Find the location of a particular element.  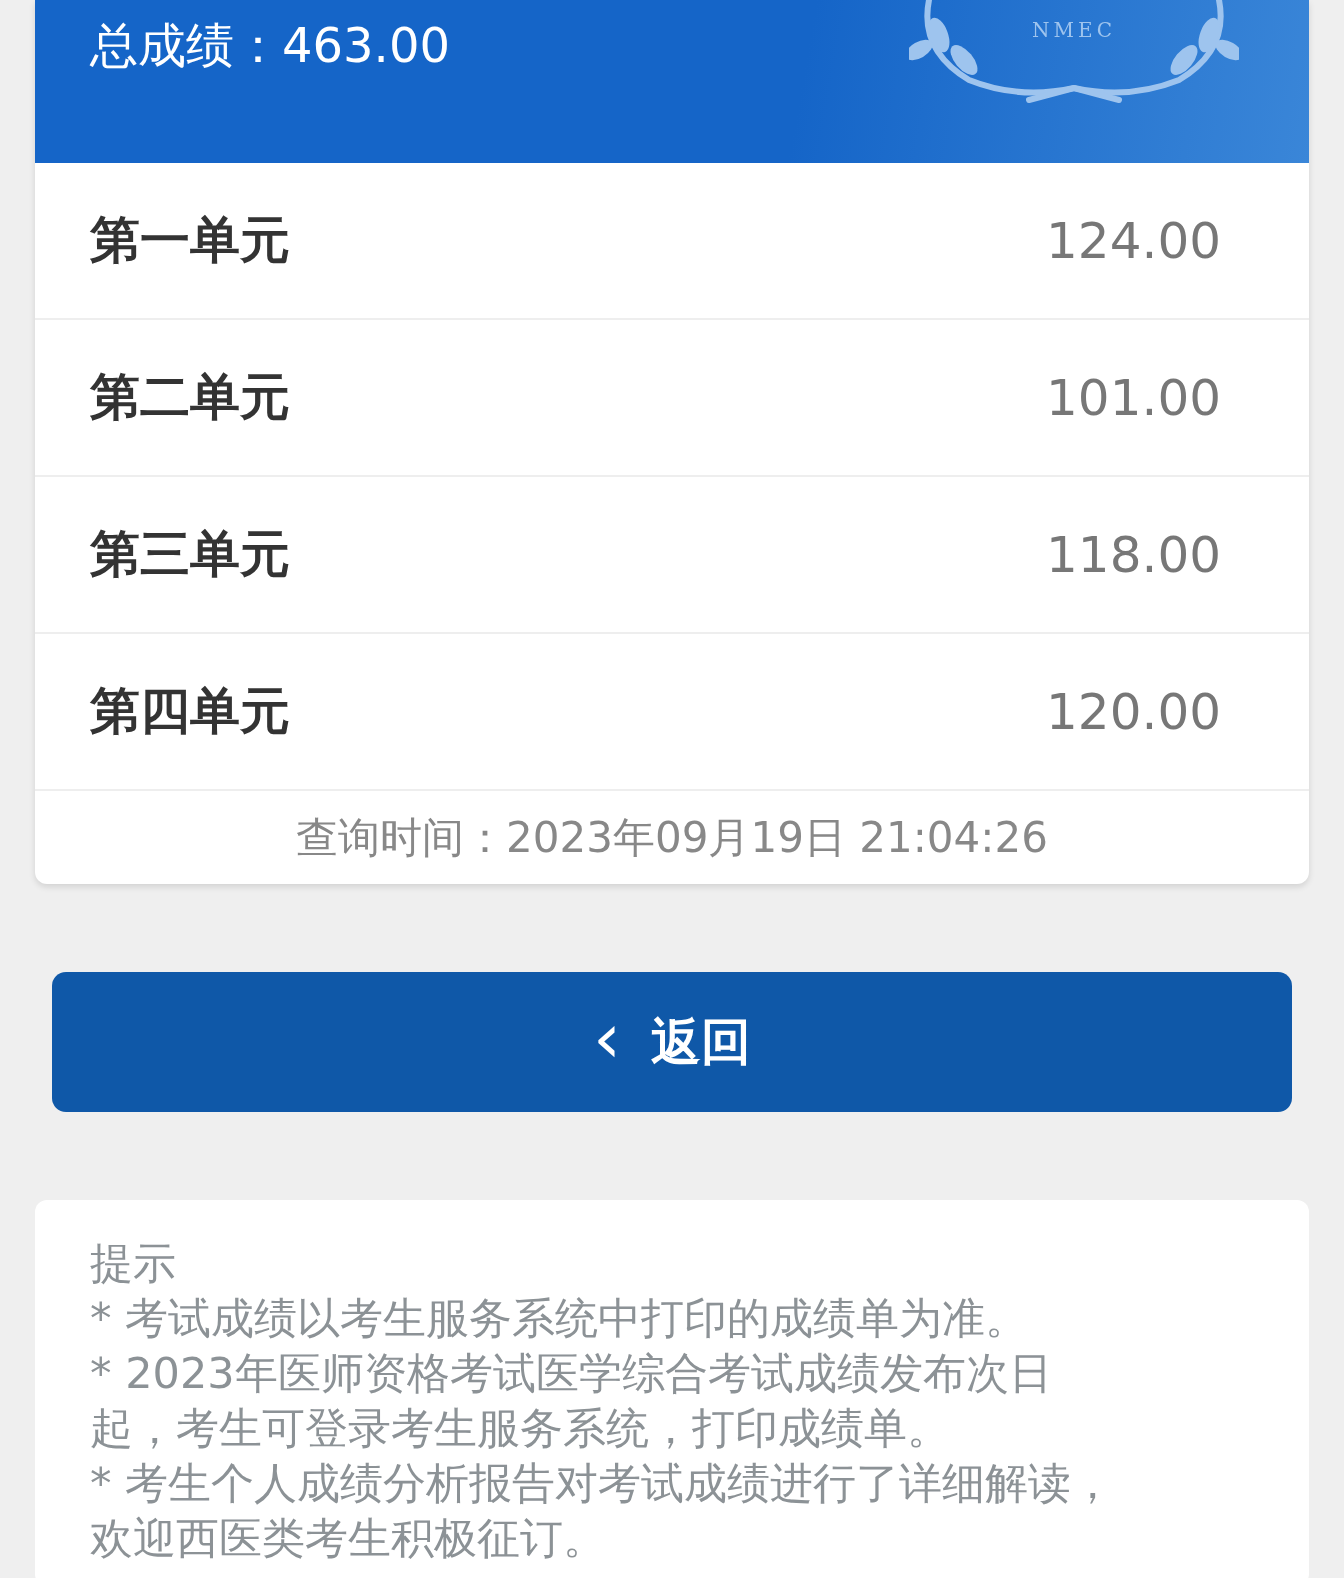

unit-score: 120.00 is located at coordinates (1133, 711).